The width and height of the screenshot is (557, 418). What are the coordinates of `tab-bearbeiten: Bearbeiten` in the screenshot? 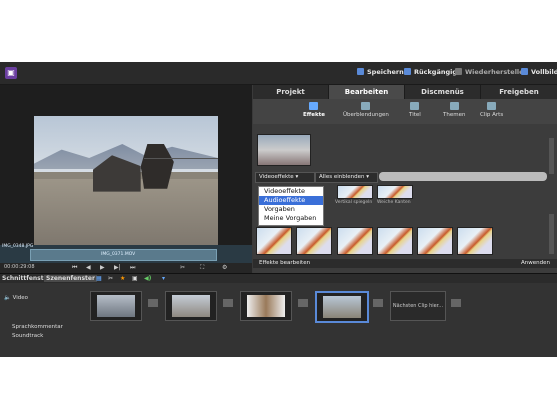 It's located at (367, 92).